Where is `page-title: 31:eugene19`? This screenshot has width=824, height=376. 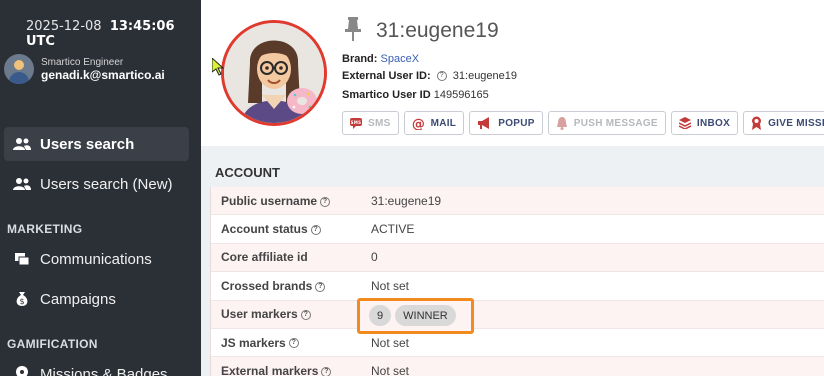
page-title: 31:eugene19 is located at coordinates (437, 30).